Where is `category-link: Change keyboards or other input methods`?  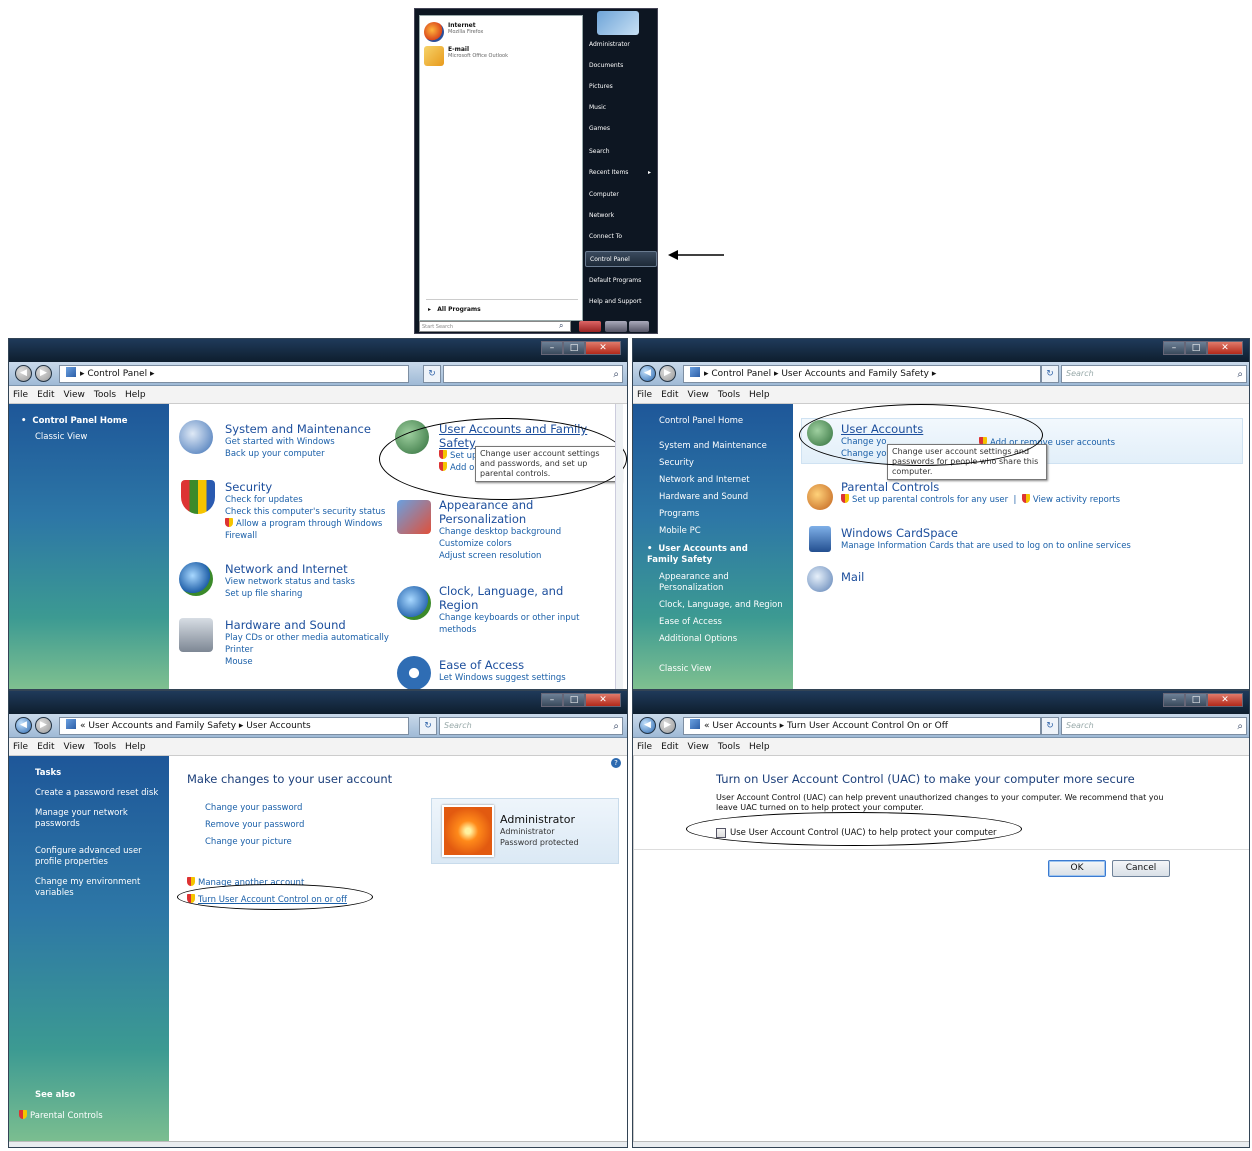 category-link: Change keyboards or other input methods is located at coordinates (514, 624).